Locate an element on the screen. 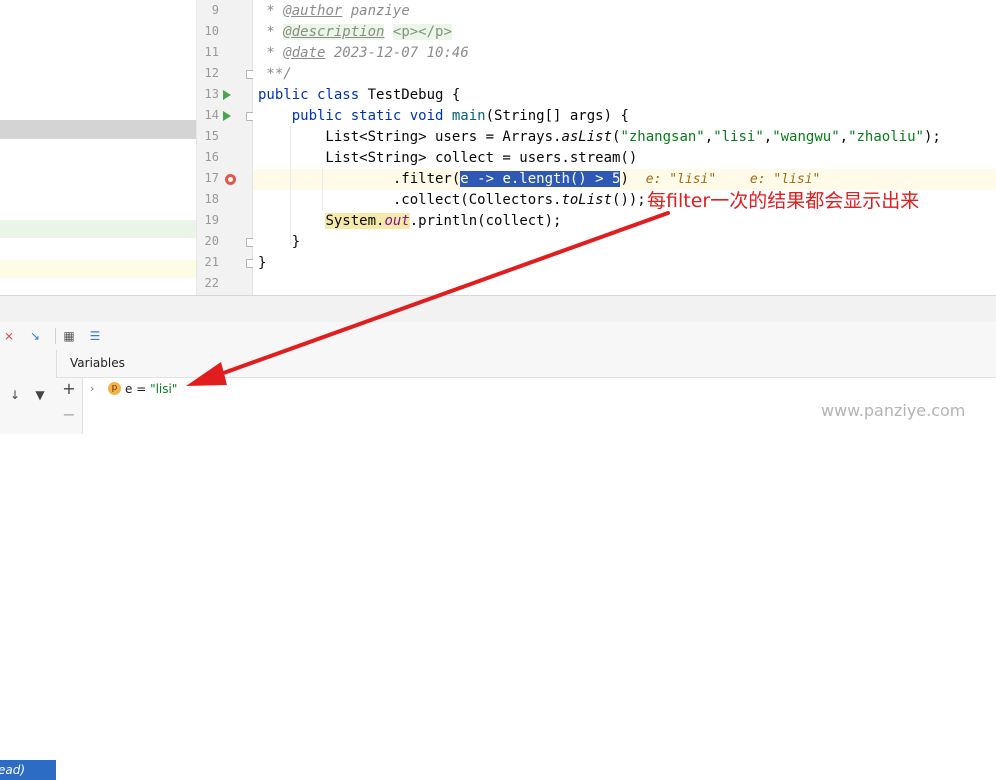 The image size is (996, 780). line-number: 14 is located at coordinates (211, 115).